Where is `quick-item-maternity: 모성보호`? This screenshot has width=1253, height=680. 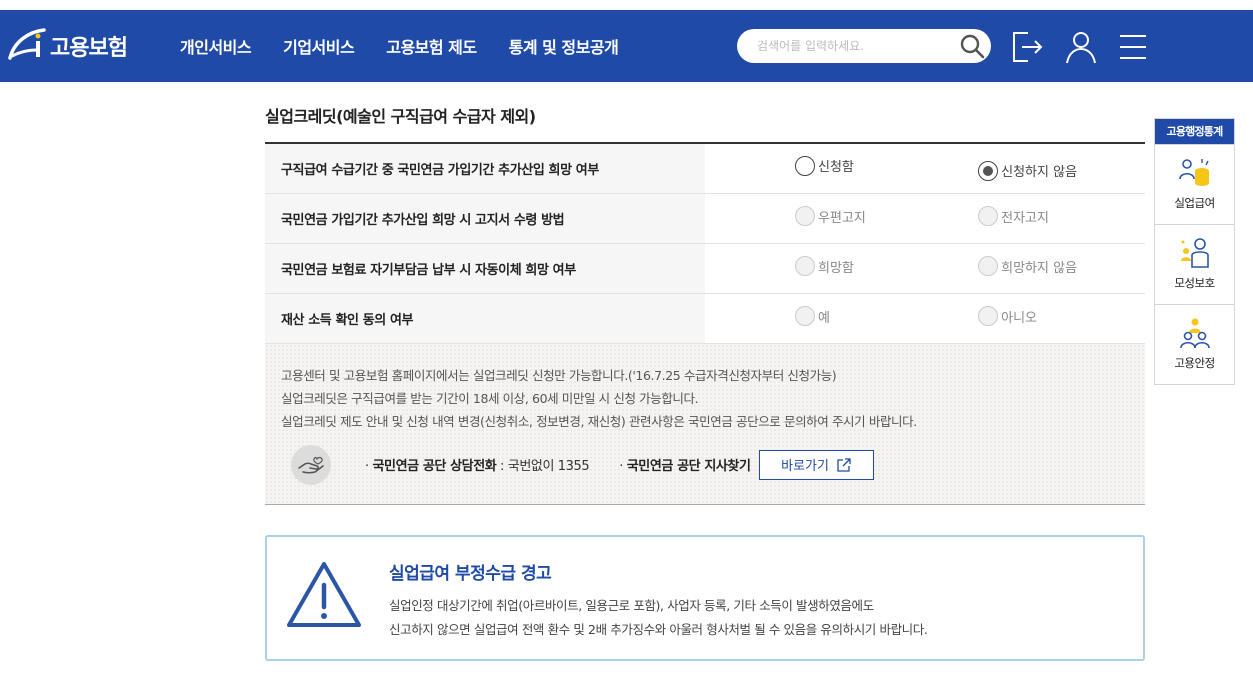
quick-item-maternity: 모성보호 is located at coordinates (1194, 264).